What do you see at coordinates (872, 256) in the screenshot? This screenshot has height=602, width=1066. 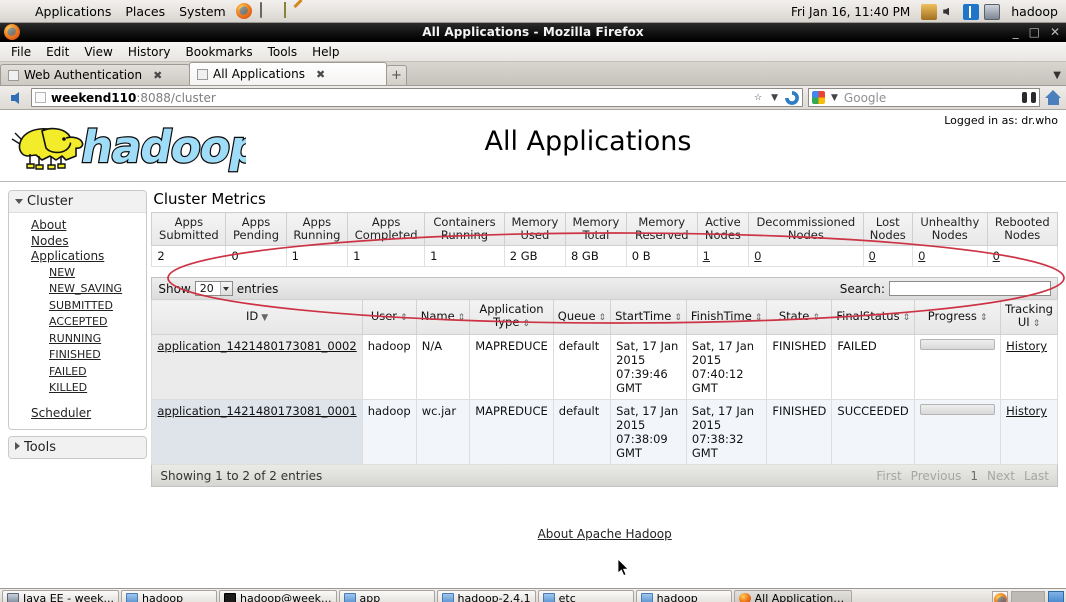 I see `lost-nodes-link: 0` at bounding box center [872, 256].